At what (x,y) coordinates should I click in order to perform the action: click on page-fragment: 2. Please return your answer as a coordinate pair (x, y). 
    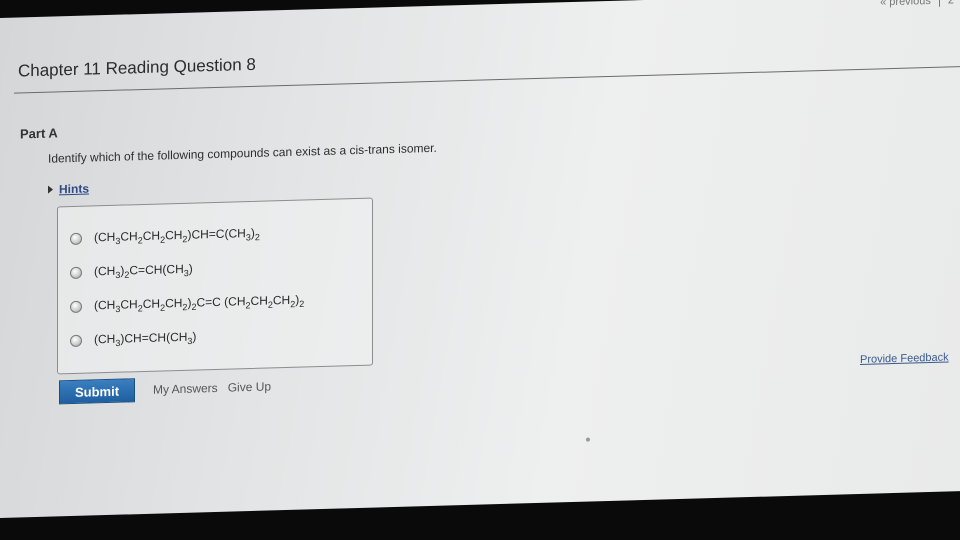
    Looking at the image, I should click on (951, 3).